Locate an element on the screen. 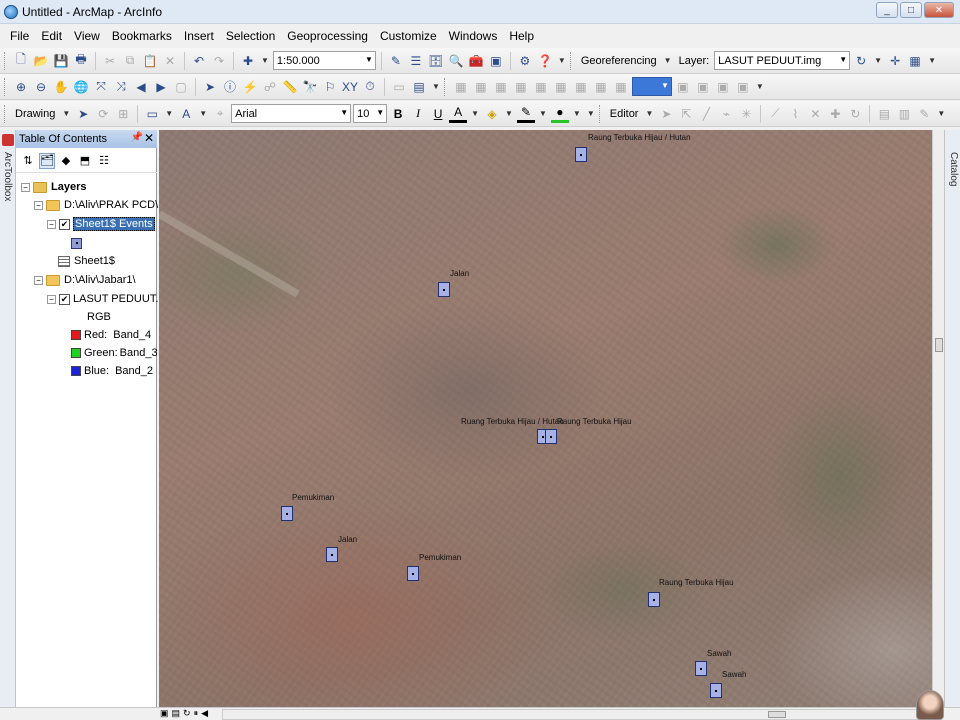 The width and height of the screenshot is (960, 720). table-item-sheet1: Sheet1$ is located at coordinates (86, 261).